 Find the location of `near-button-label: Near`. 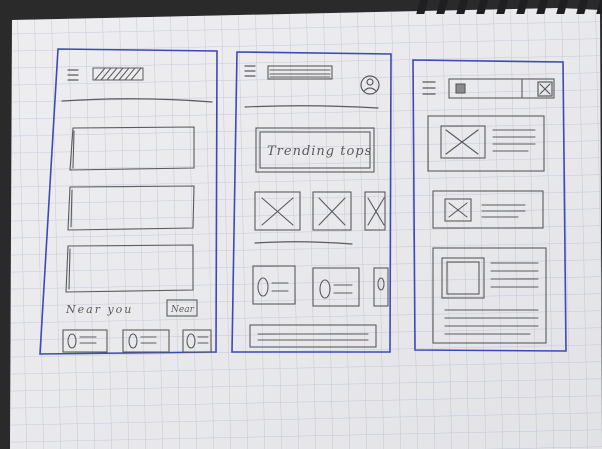

near-button-label: Near is located at coordinates (182, 310).